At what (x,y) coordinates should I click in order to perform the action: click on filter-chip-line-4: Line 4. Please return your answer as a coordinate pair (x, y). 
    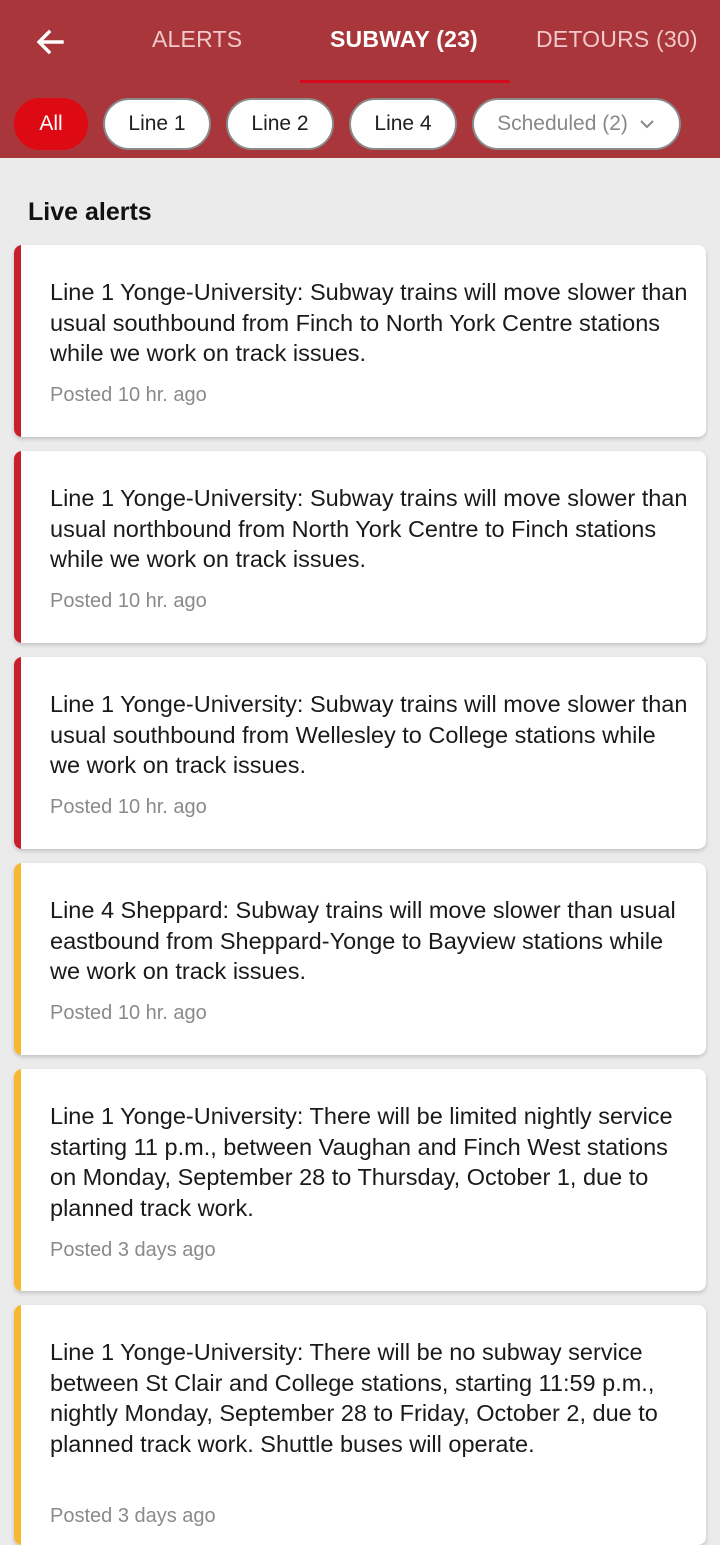
    Looking at the image, I should click on (403, 124).